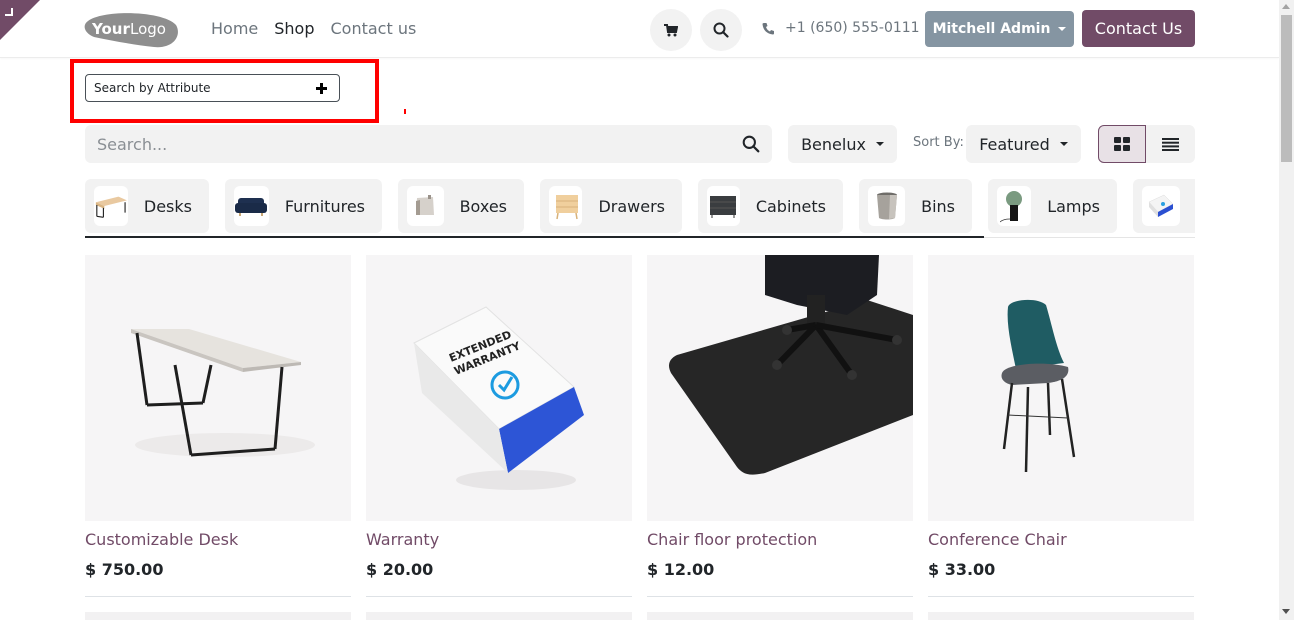 The height and width of the screenshot is (620, 1294). What do you see at coordinates (397, 144) in the screenshot?
I see `product-search-input` at bounding box center [397, 144].